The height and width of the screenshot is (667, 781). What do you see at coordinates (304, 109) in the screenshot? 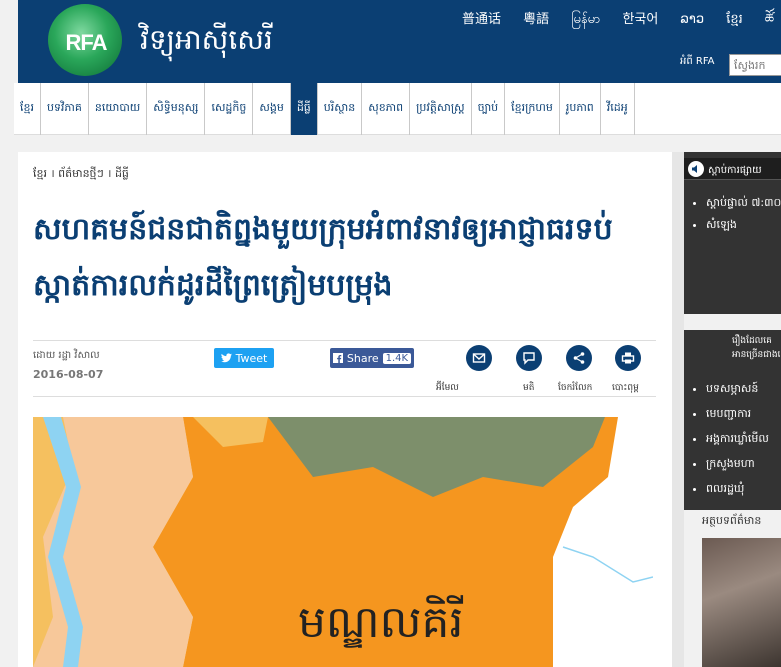
I see `nav-item-active: ដីធ្លី` at bounding box center [304, 109].